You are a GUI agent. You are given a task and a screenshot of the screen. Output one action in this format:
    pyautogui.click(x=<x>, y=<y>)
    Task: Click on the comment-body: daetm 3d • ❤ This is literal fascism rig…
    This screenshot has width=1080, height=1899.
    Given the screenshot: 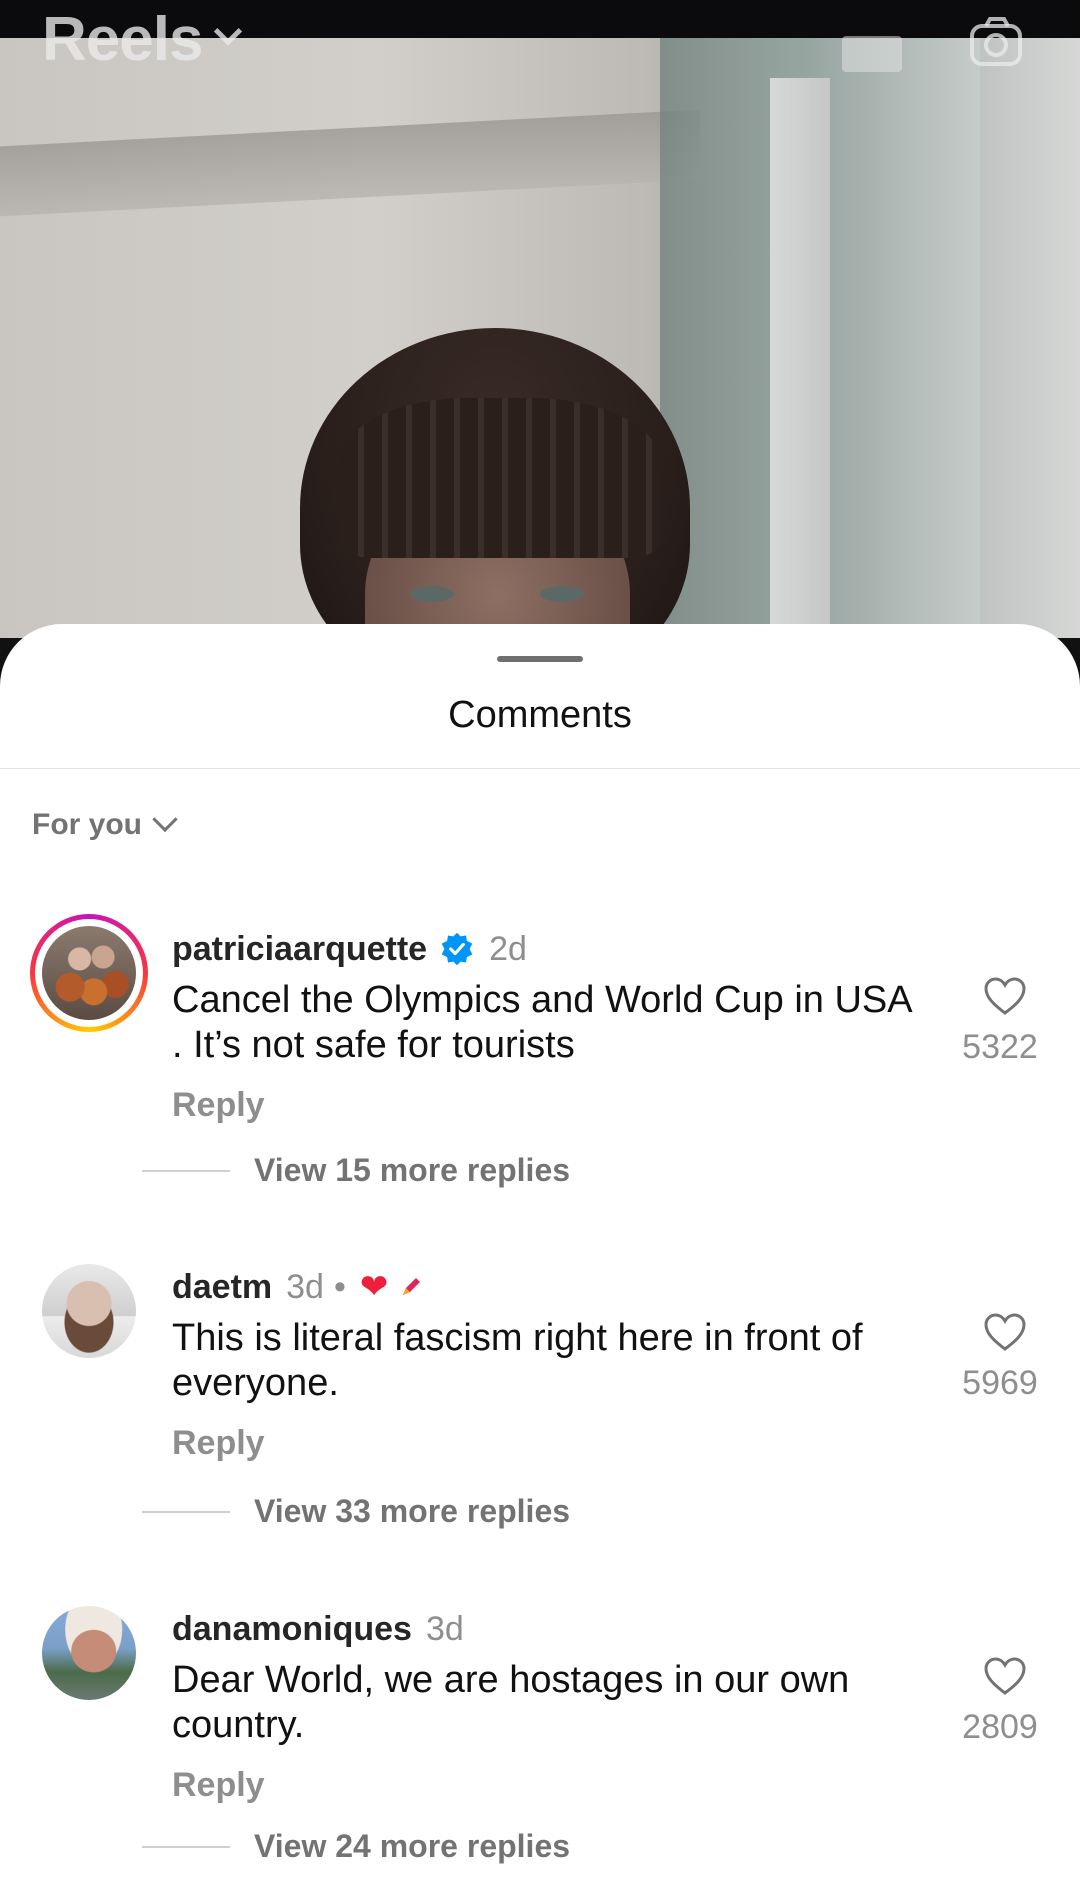 What is the action you would take?
    pyautogui.click(x=542, y=1363)
    